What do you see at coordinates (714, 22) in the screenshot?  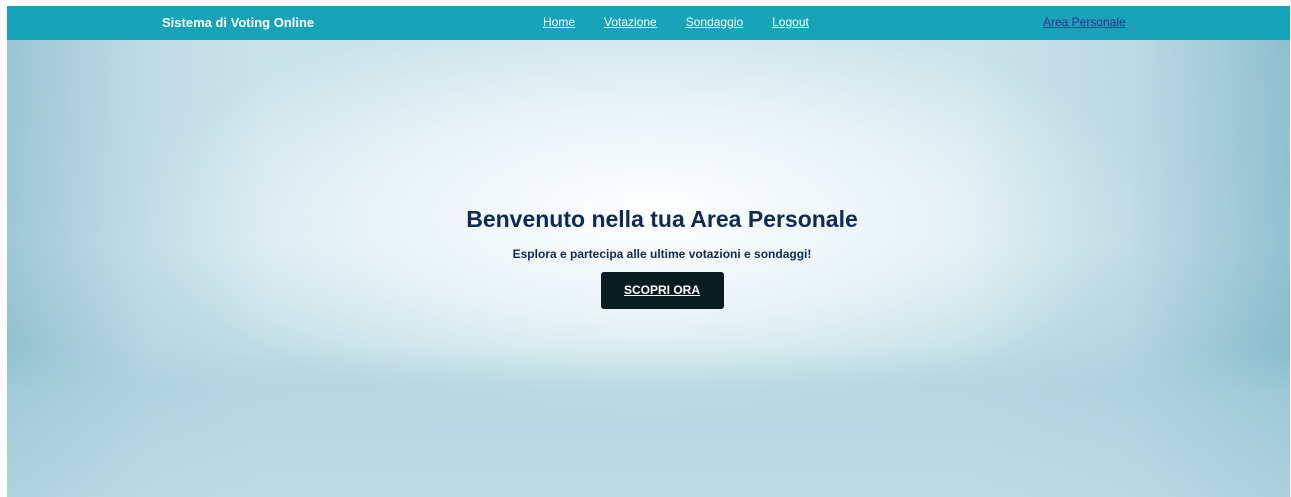 I see `nav-link-sondaggio: Sondaggio` at bounding box center [714, 22].